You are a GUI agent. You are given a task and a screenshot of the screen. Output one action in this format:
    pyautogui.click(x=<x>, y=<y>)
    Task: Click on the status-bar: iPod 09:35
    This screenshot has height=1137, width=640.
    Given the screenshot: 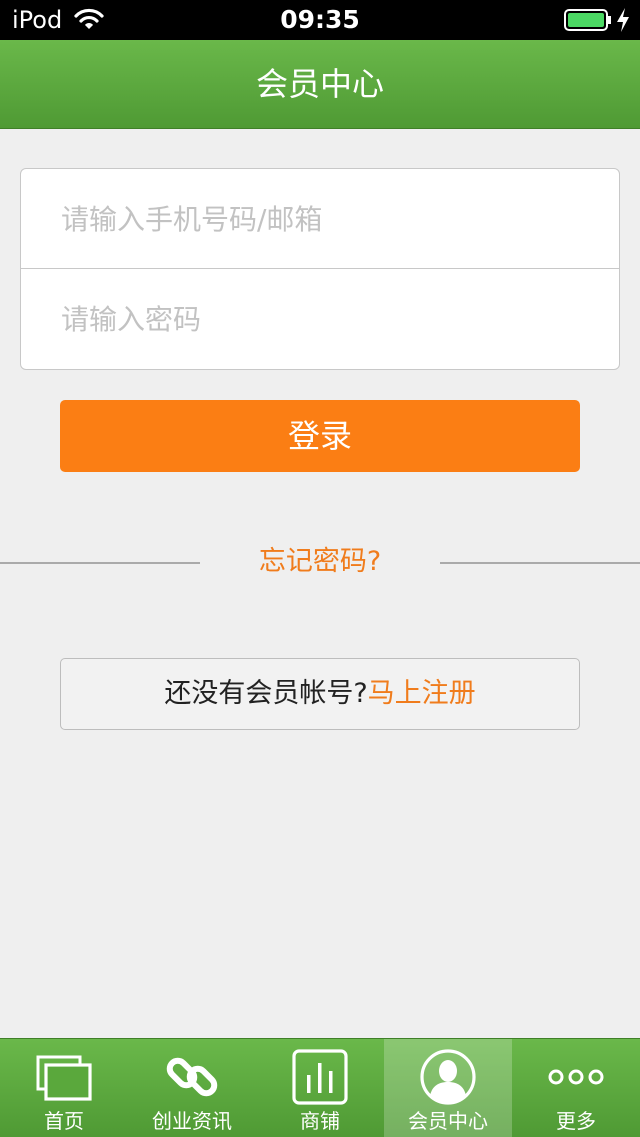 What is the action you would take?
    pyautogui.click(x=320, y=20)
    